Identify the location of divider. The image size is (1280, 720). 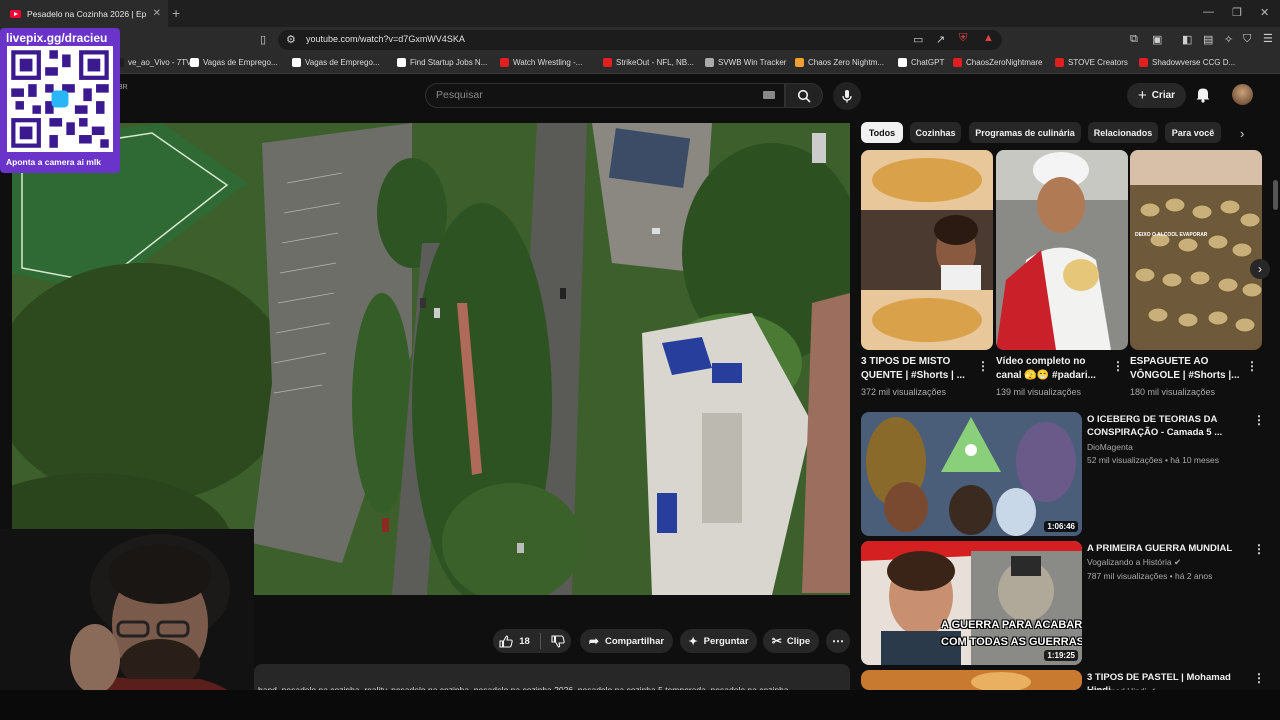
(540, 641).